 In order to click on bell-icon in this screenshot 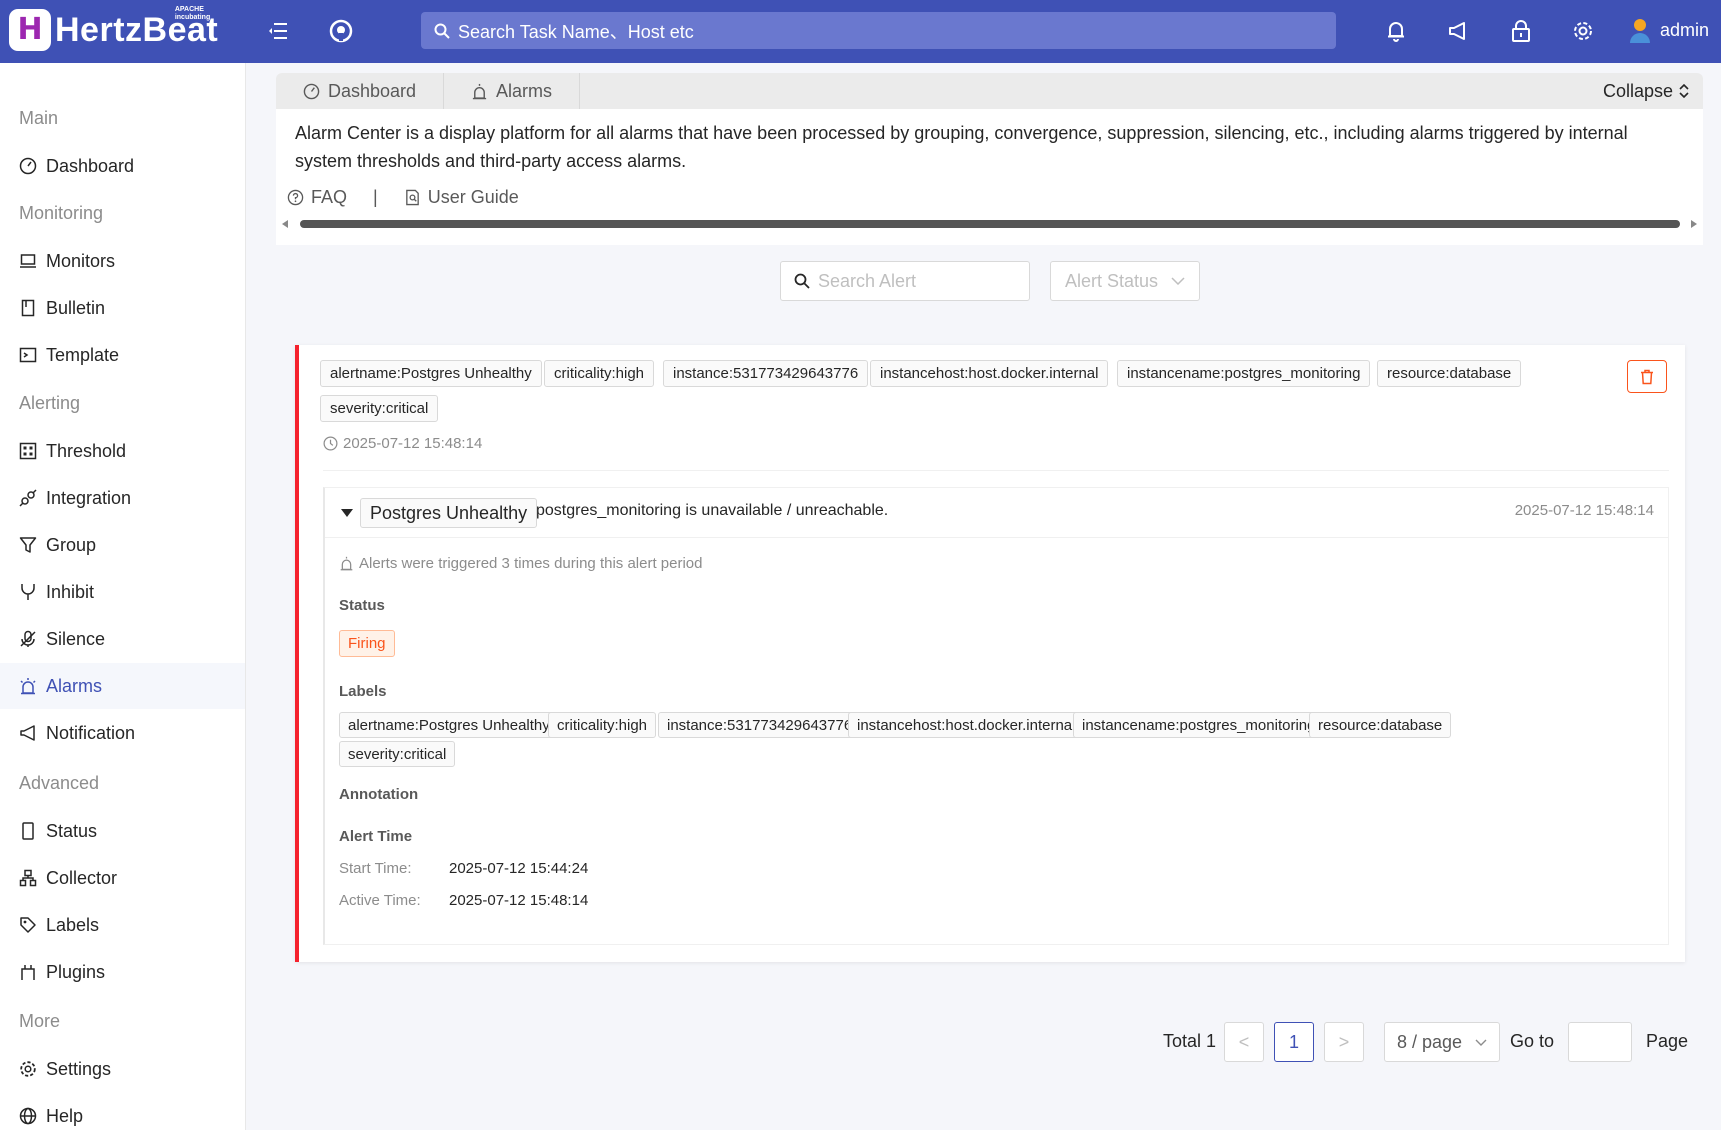, I will do `click(1396, 31)`.